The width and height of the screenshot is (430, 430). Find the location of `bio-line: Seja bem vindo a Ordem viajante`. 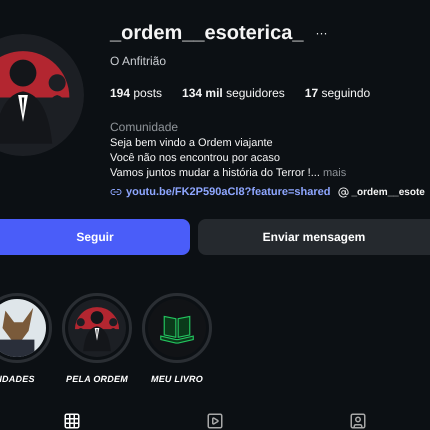

bio-line: Seja bem vindo a Ordem viajante is located at coordinates (192, 143).